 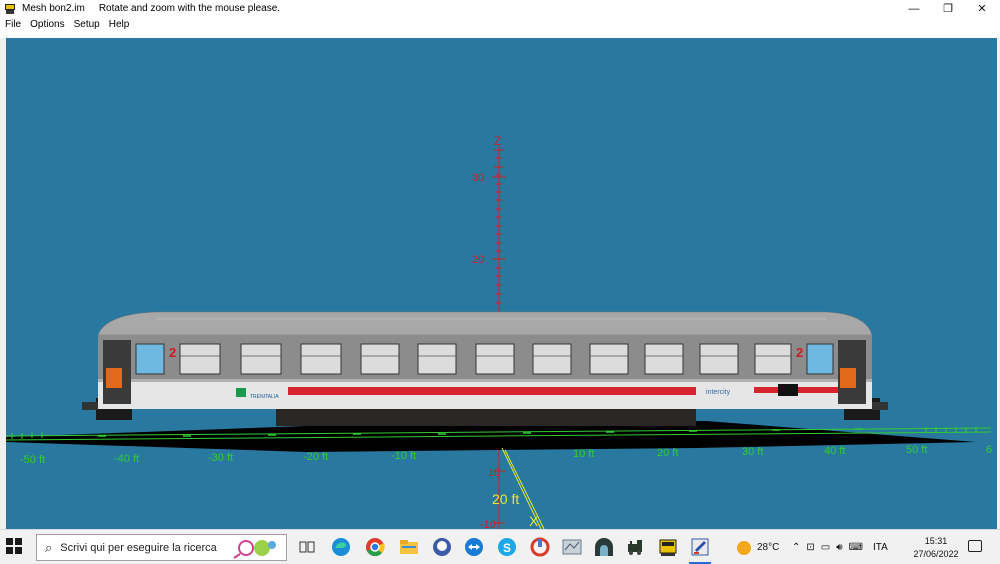 I want to click on system-tray: ⌃ ⊡ ▭ 🔊︎ ⌨ ITA, so click(x=840, y=547).